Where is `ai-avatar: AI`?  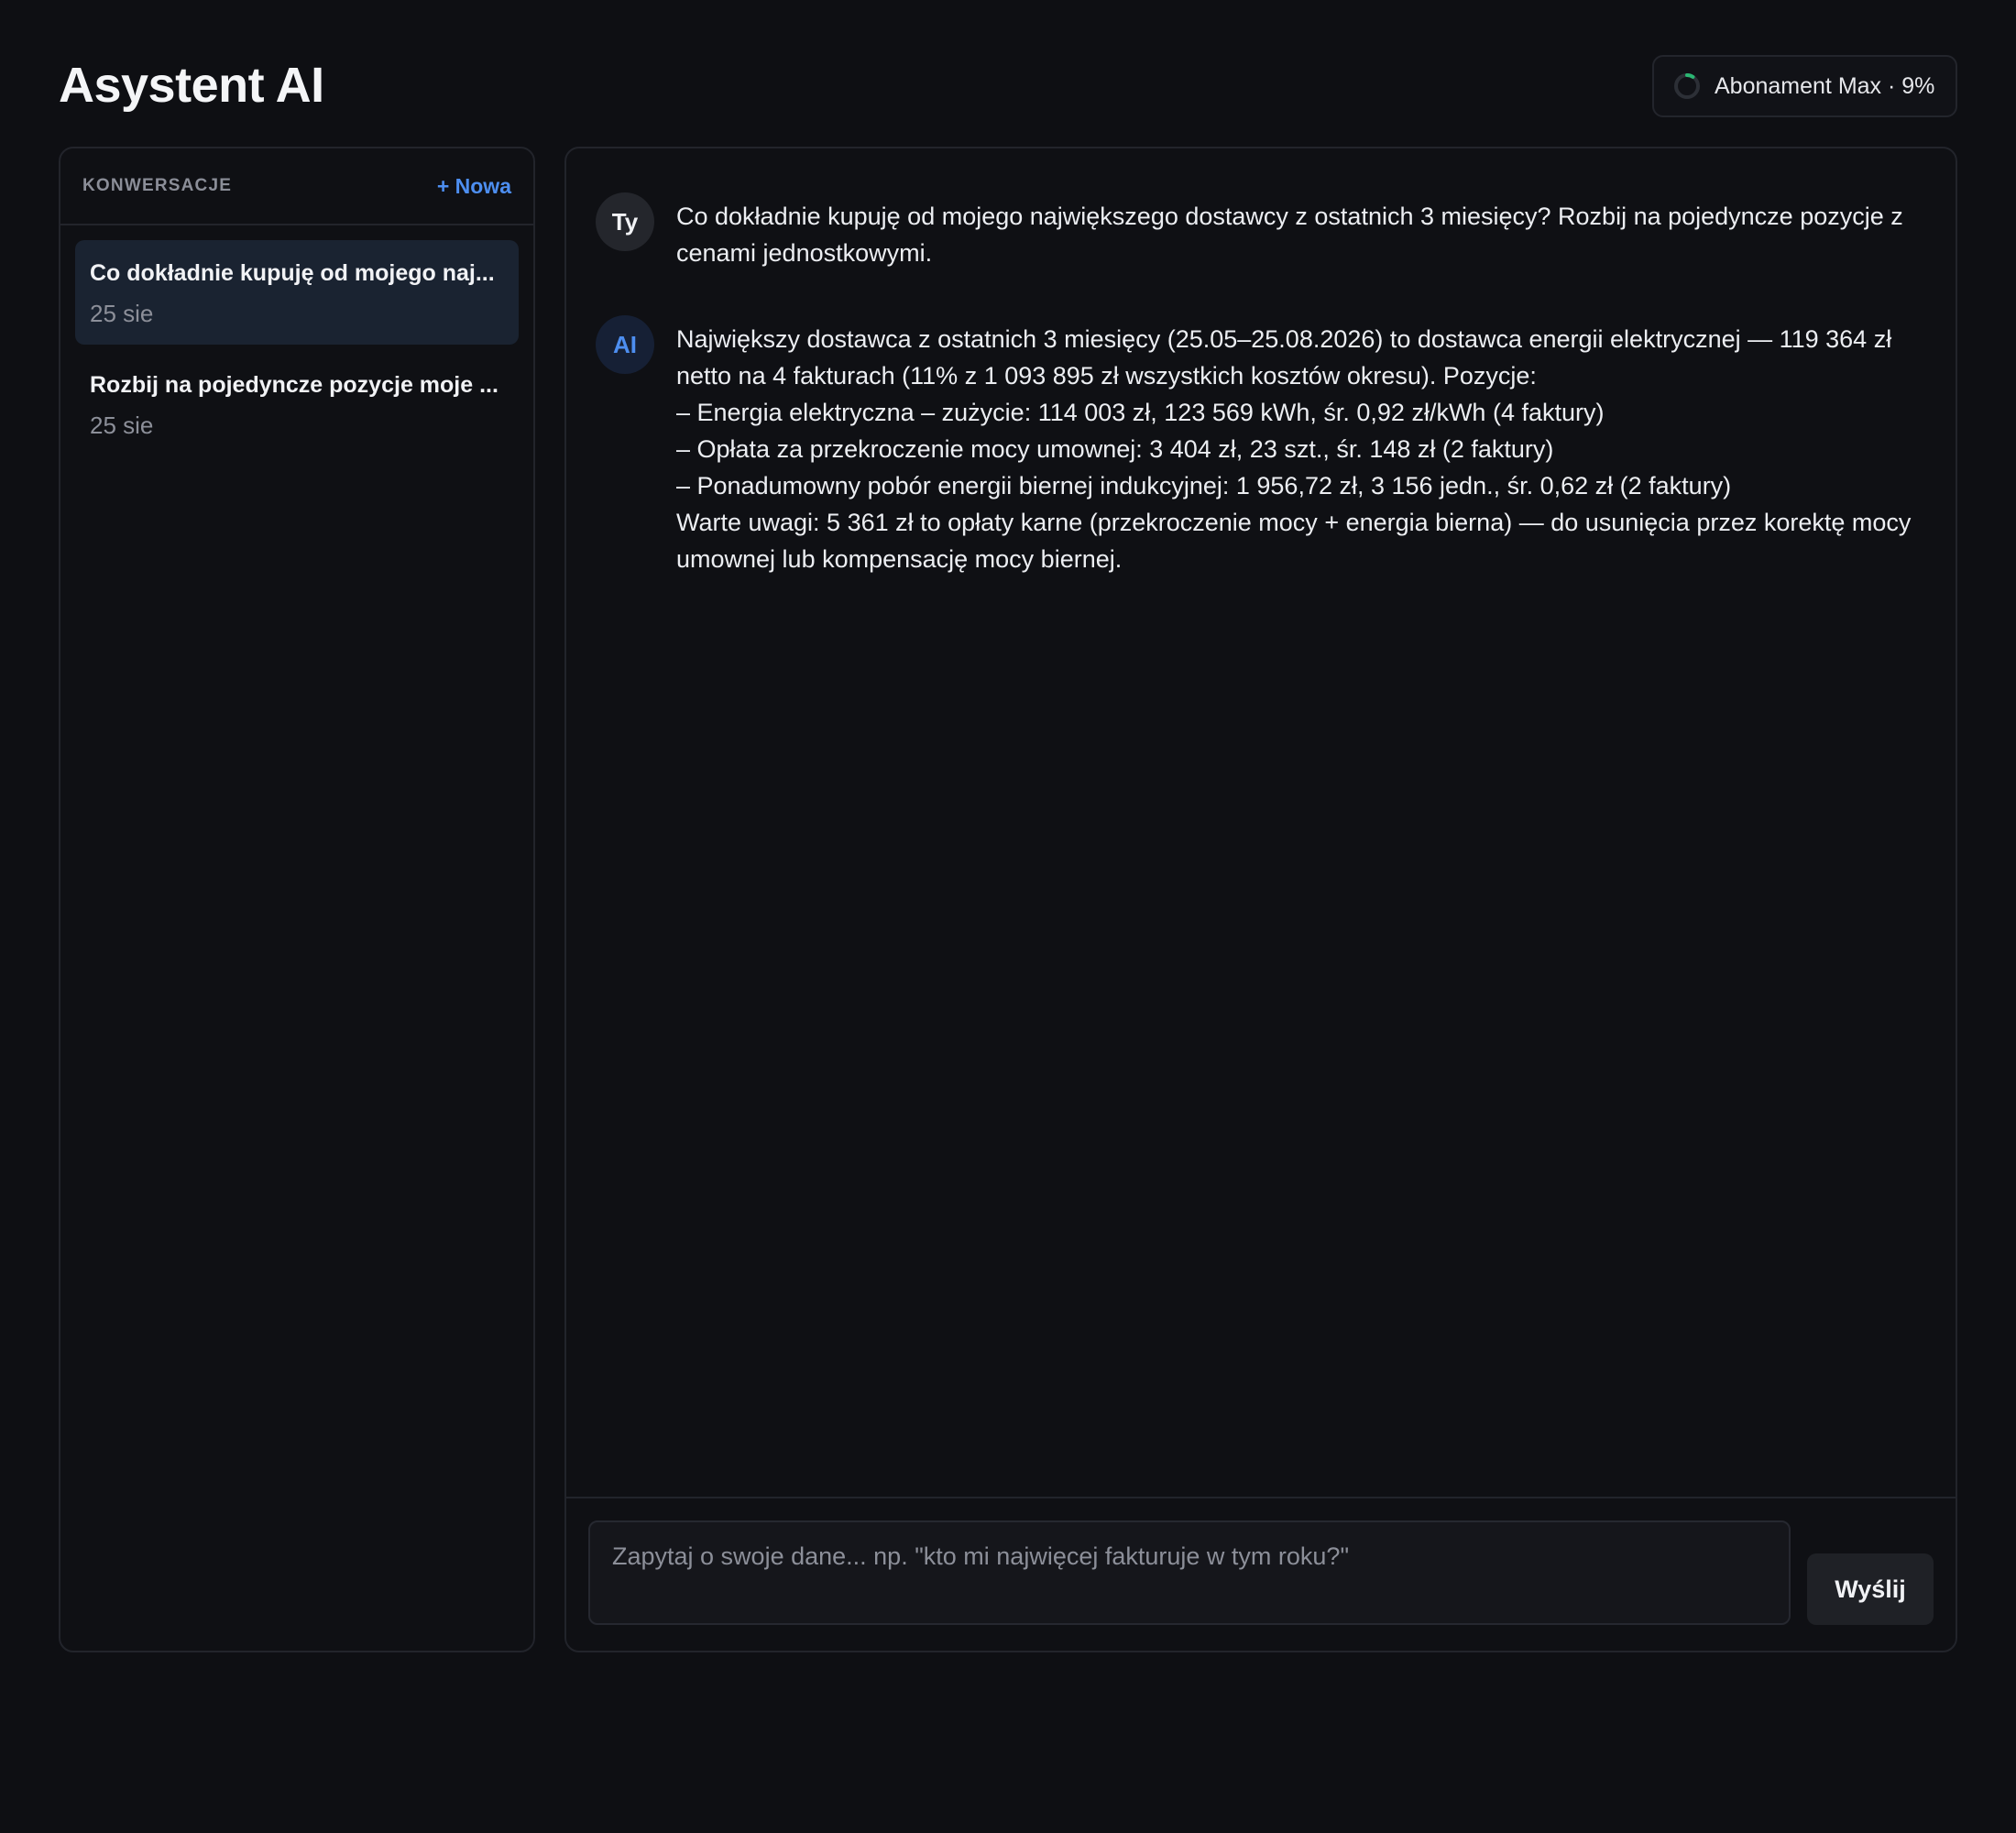
ai-avatar: AI is located at coordinates (625, 344).